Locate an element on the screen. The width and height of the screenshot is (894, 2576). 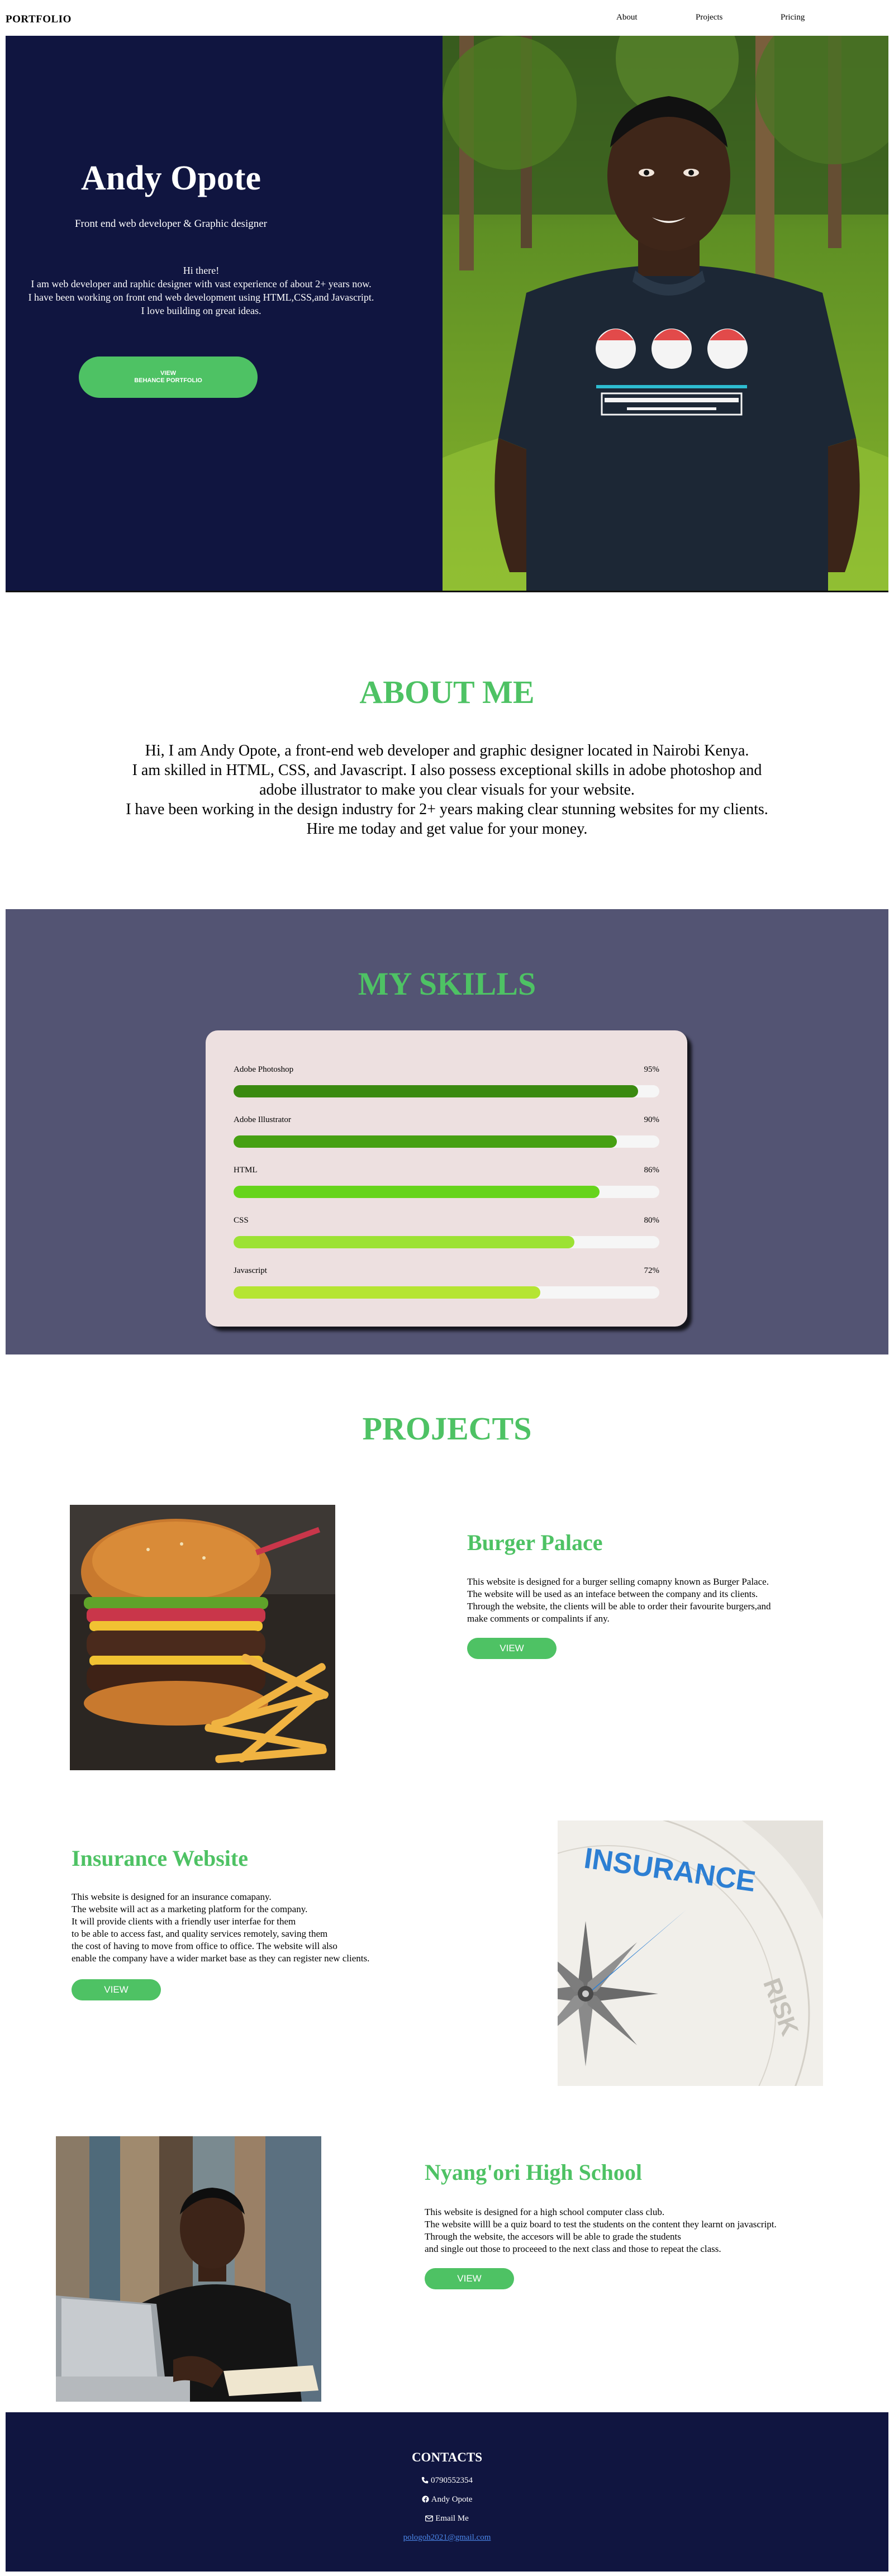
button-label-line: VIEW is located at coordinates (168, 373).